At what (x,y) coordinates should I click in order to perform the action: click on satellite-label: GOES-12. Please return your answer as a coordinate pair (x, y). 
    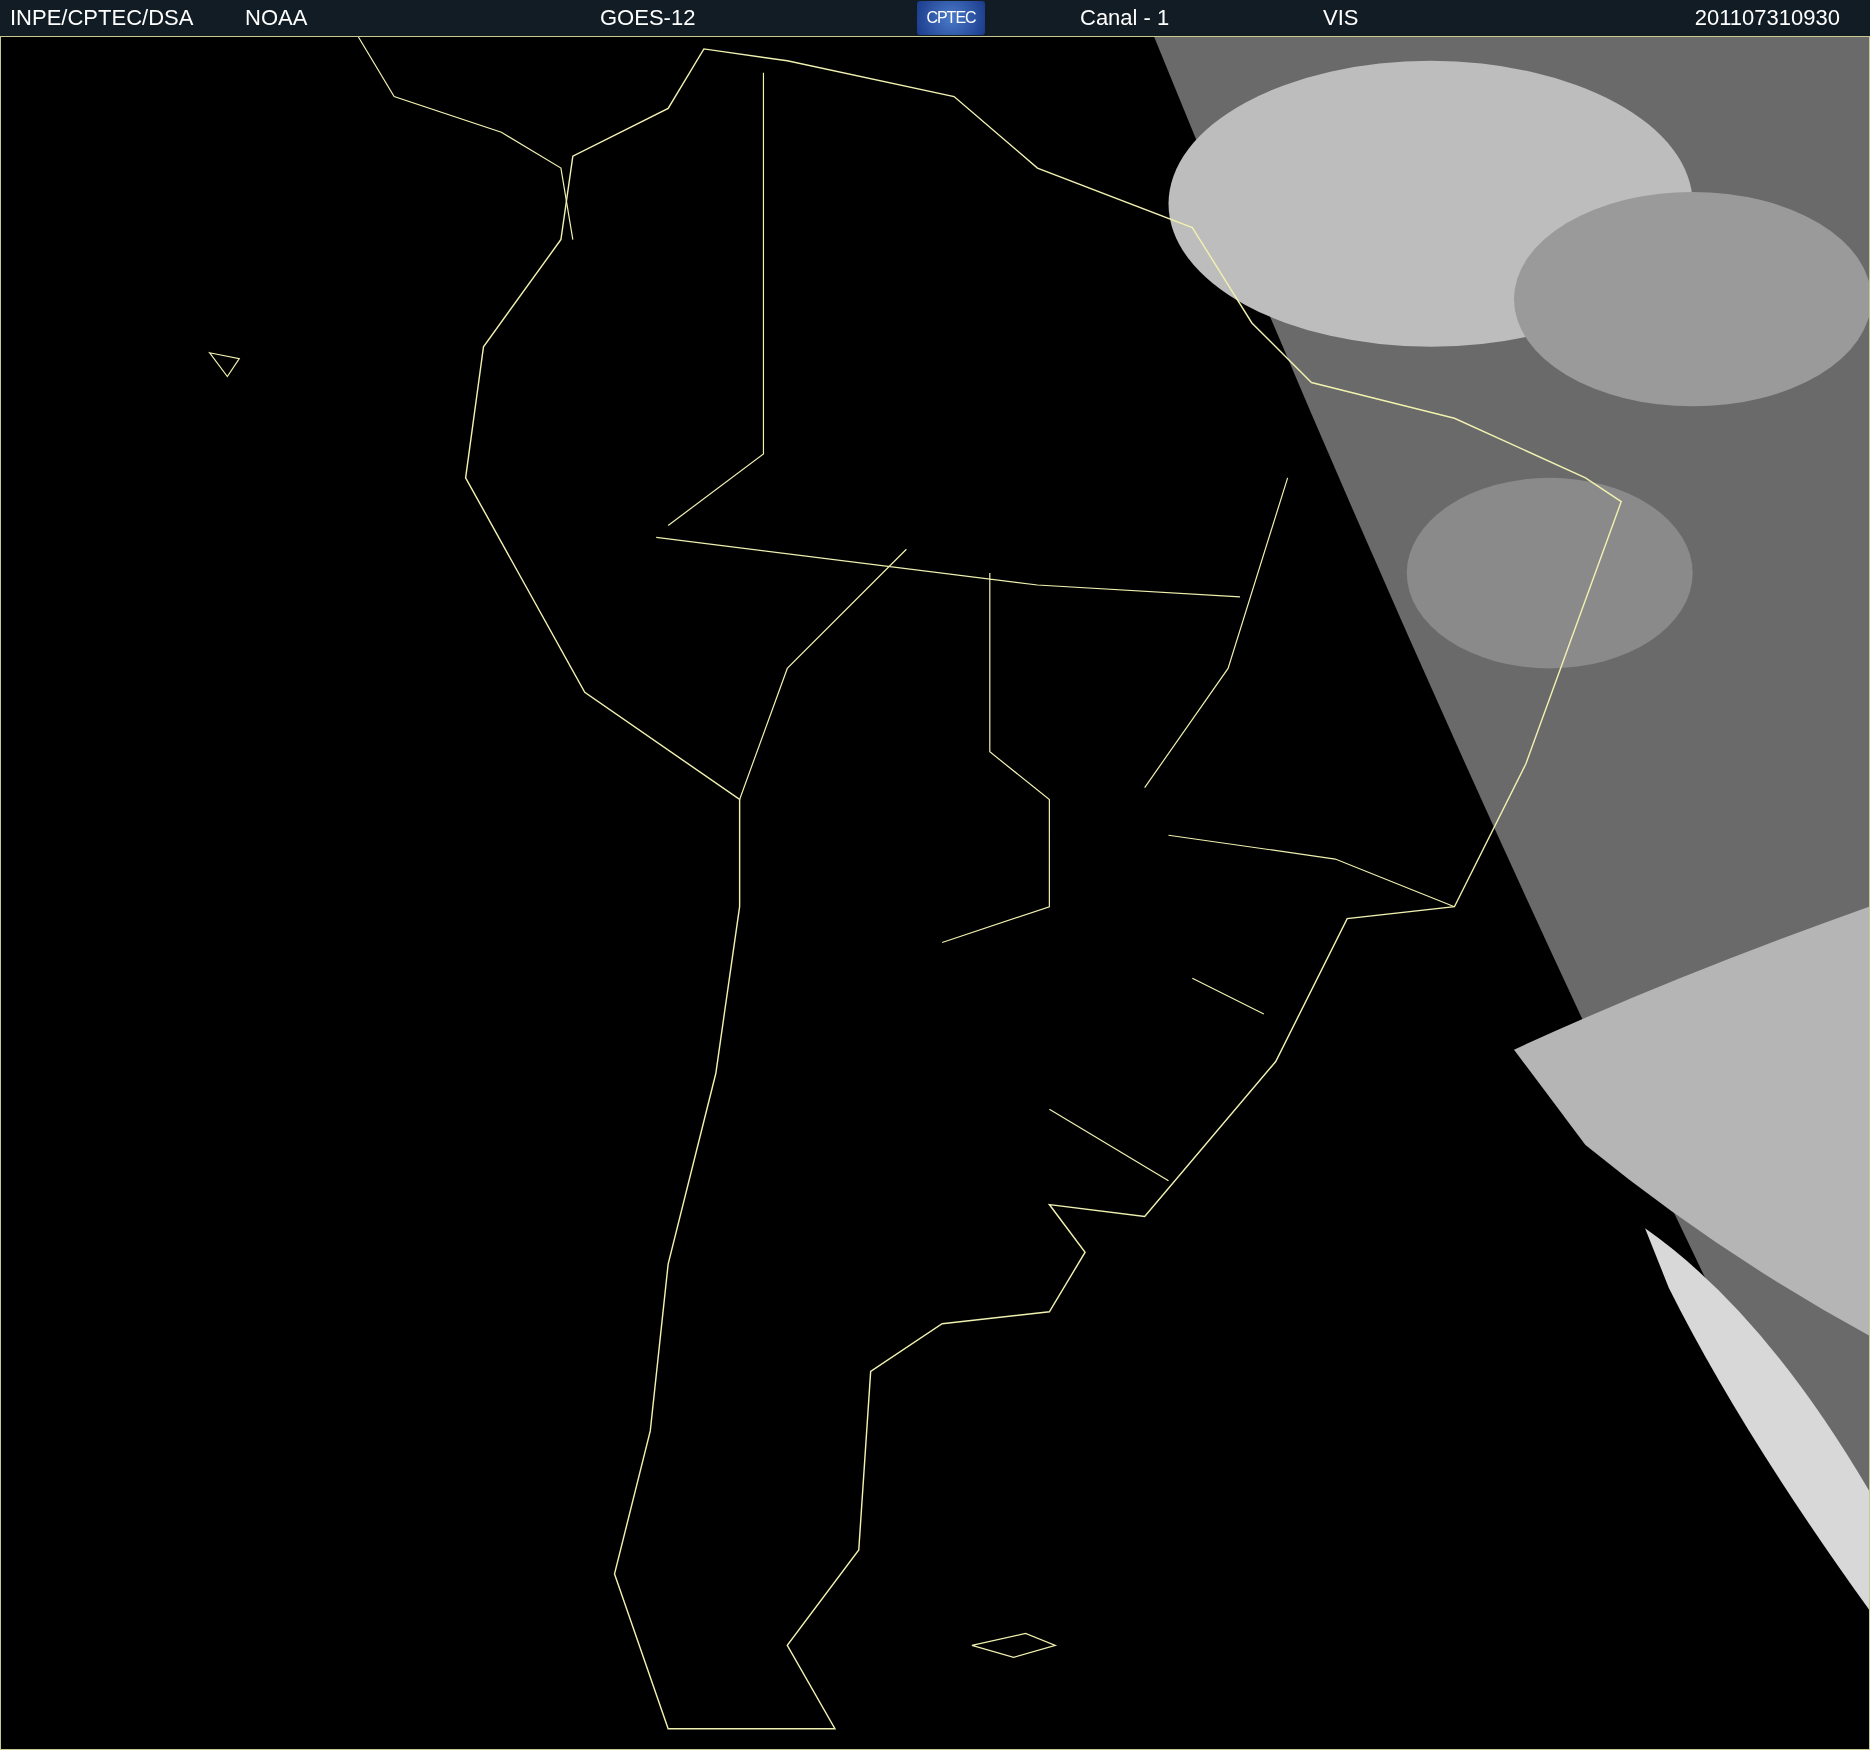
    Looking at the image, I should click on (648, 18).